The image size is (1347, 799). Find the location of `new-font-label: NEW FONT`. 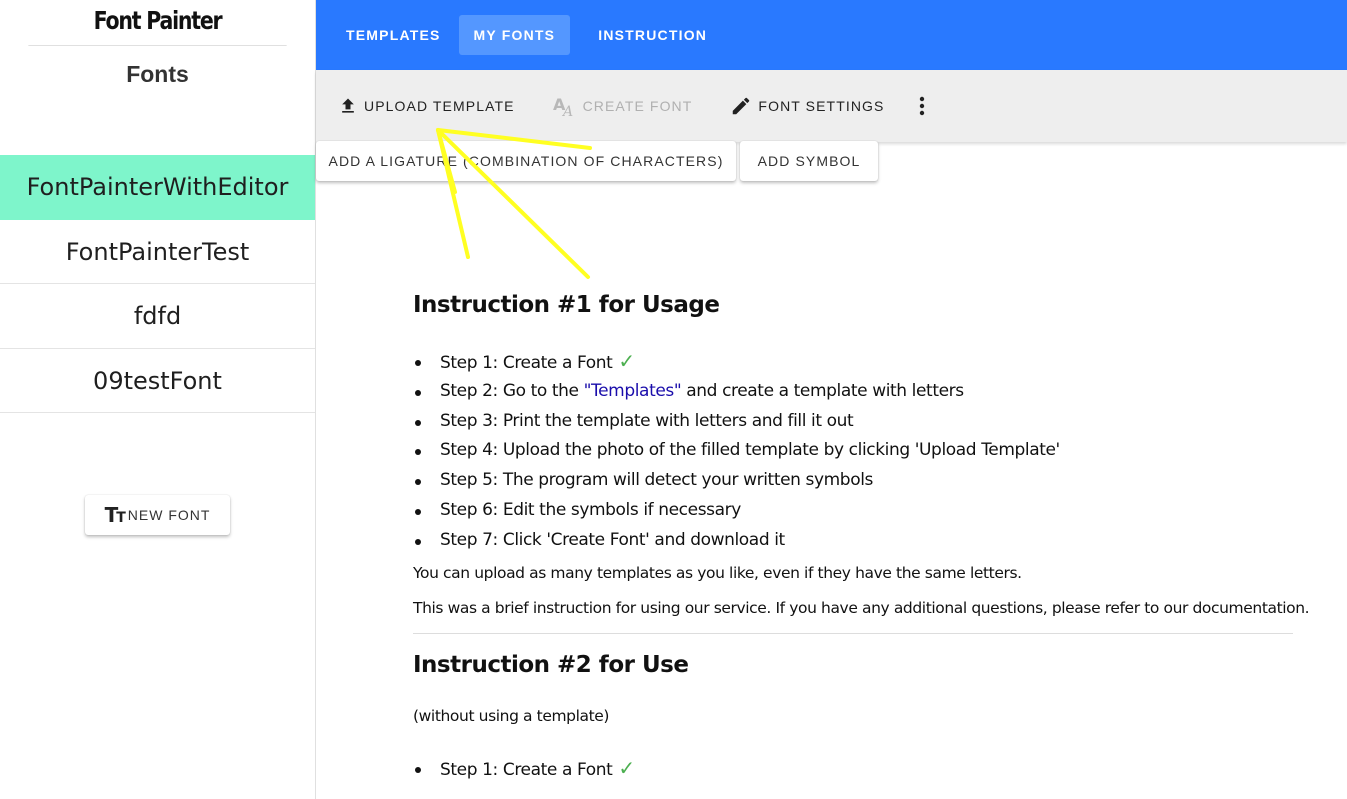

new-font-label: NEW FONT is located at coordinates (169, 515).